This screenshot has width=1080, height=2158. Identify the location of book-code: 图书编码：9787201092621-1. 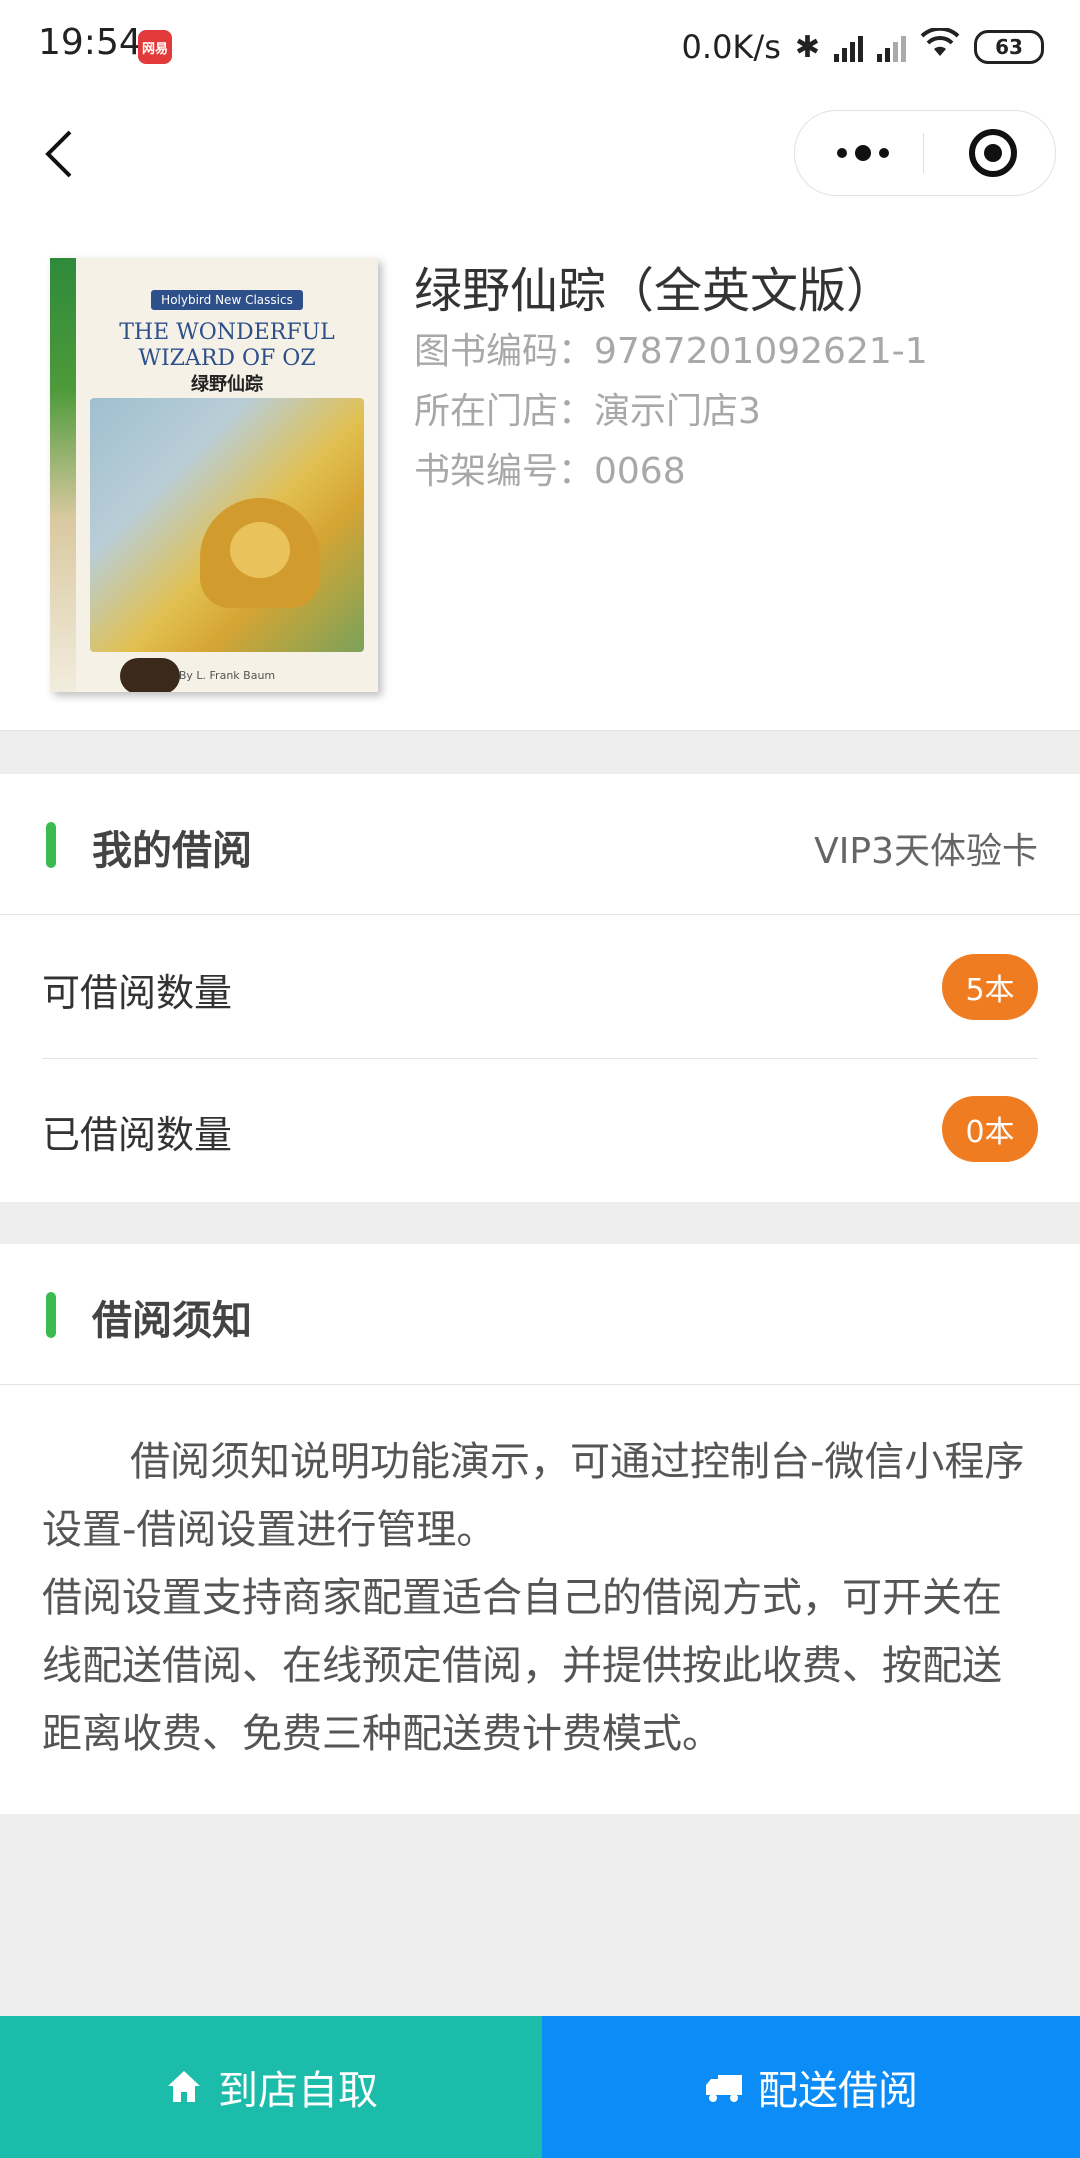
(671, 351).